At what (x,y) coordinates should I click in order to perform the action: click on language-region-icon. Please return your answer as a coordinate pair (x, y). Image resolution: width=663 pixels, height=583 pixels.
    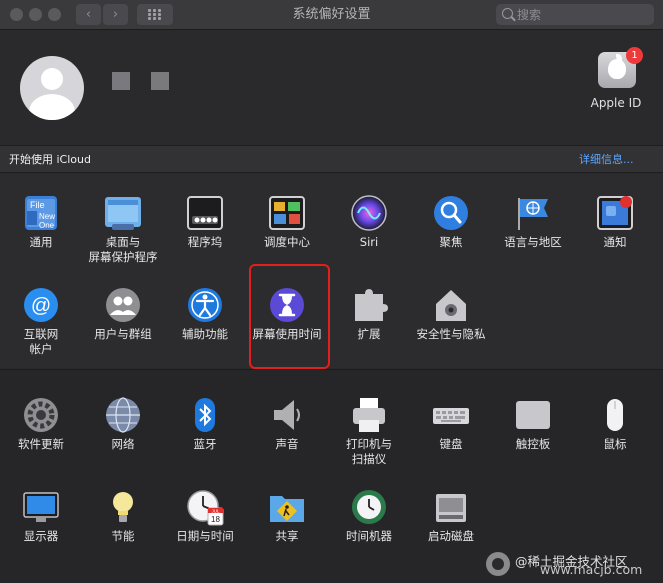
    Looking at the image, I should click on (533, 213).